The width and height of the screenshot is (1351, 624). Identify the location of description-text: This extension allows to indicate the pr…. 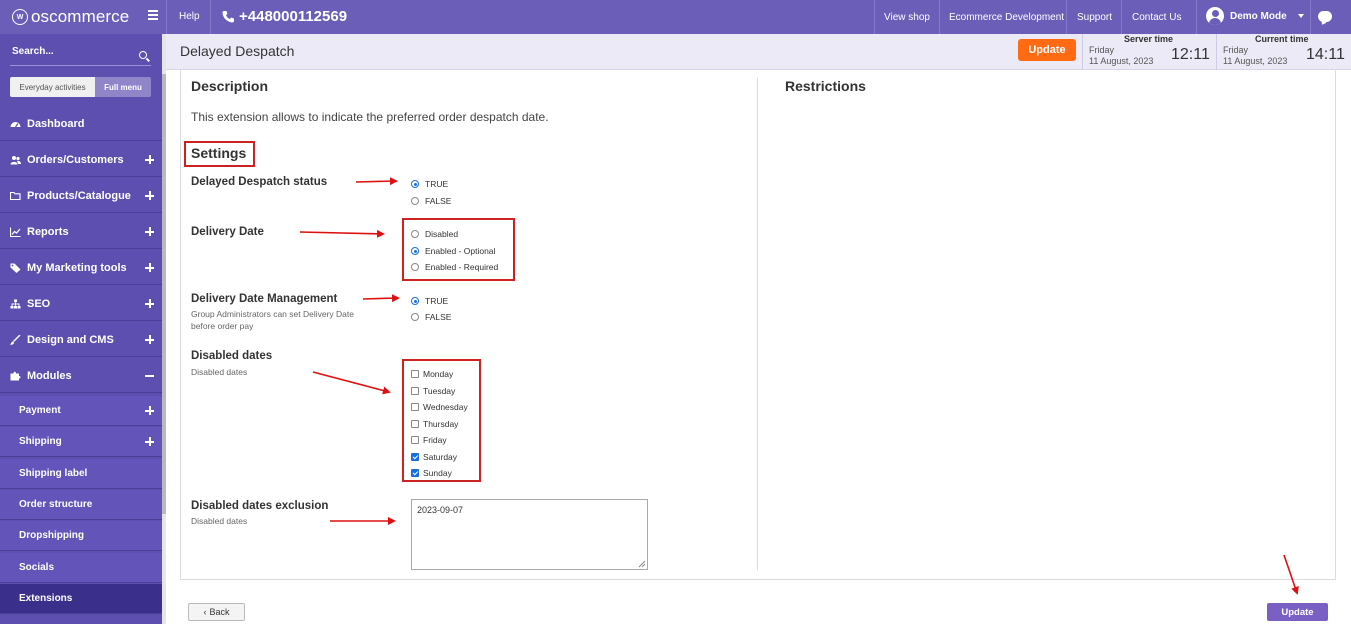
(370, 117).